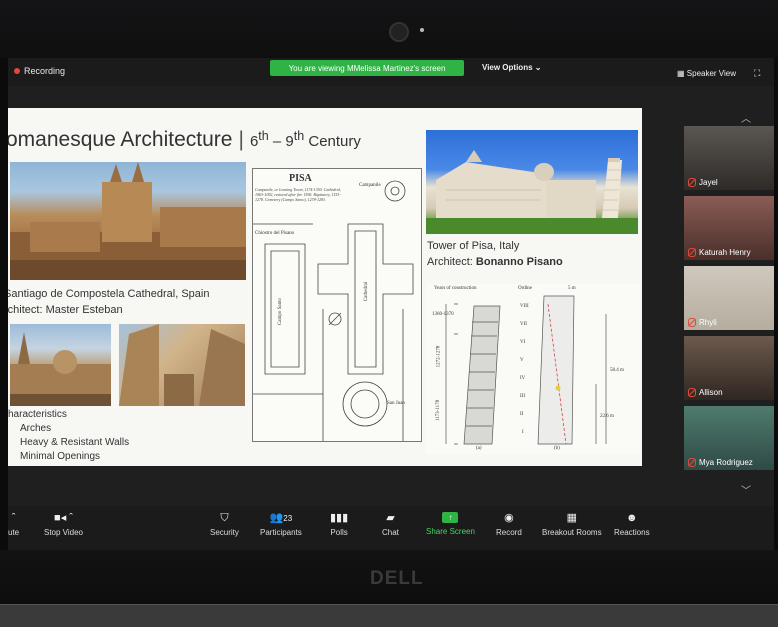 The image size is (778, 627). Describe the element at coordinates (757, 73) in the screenshot. I see `fullscreen-icon: ⛶` at that location.